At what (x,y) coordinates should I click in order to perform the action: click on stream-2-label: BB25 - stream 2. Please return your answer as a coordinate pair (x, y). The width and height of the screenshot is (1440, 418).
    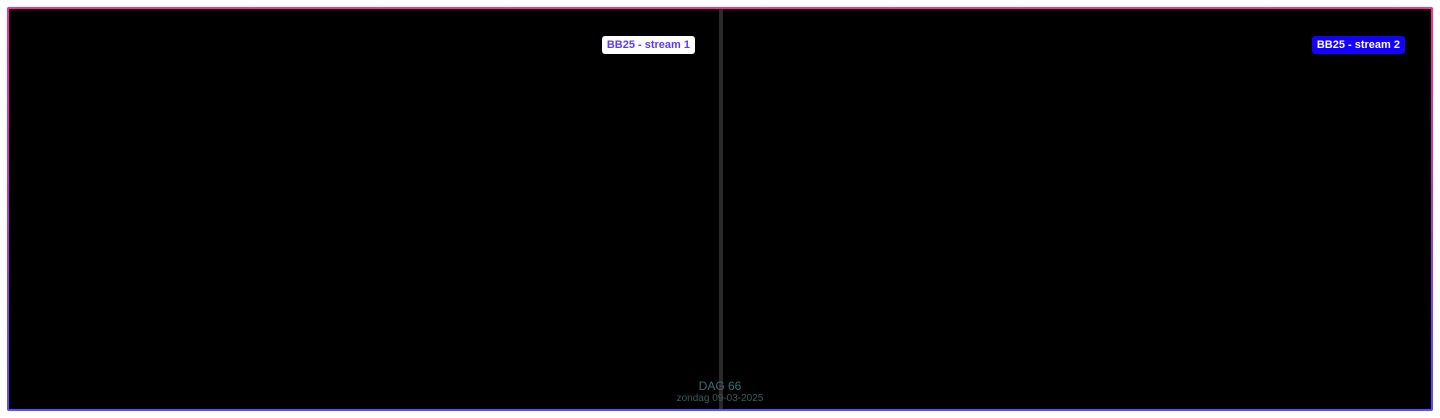
    Looking at the image, I should click on (1358, 45).